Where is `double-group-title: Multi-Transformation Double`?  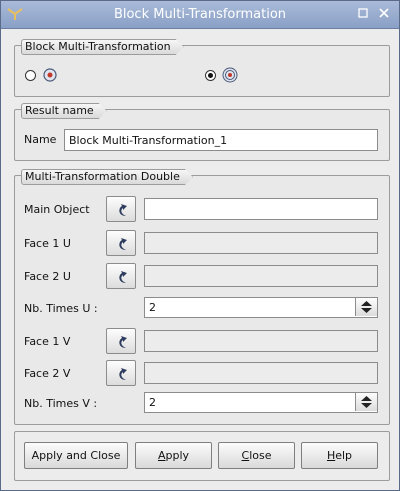 double-group-title: Multi-Transformation Double is located at coordinates (107, 177).